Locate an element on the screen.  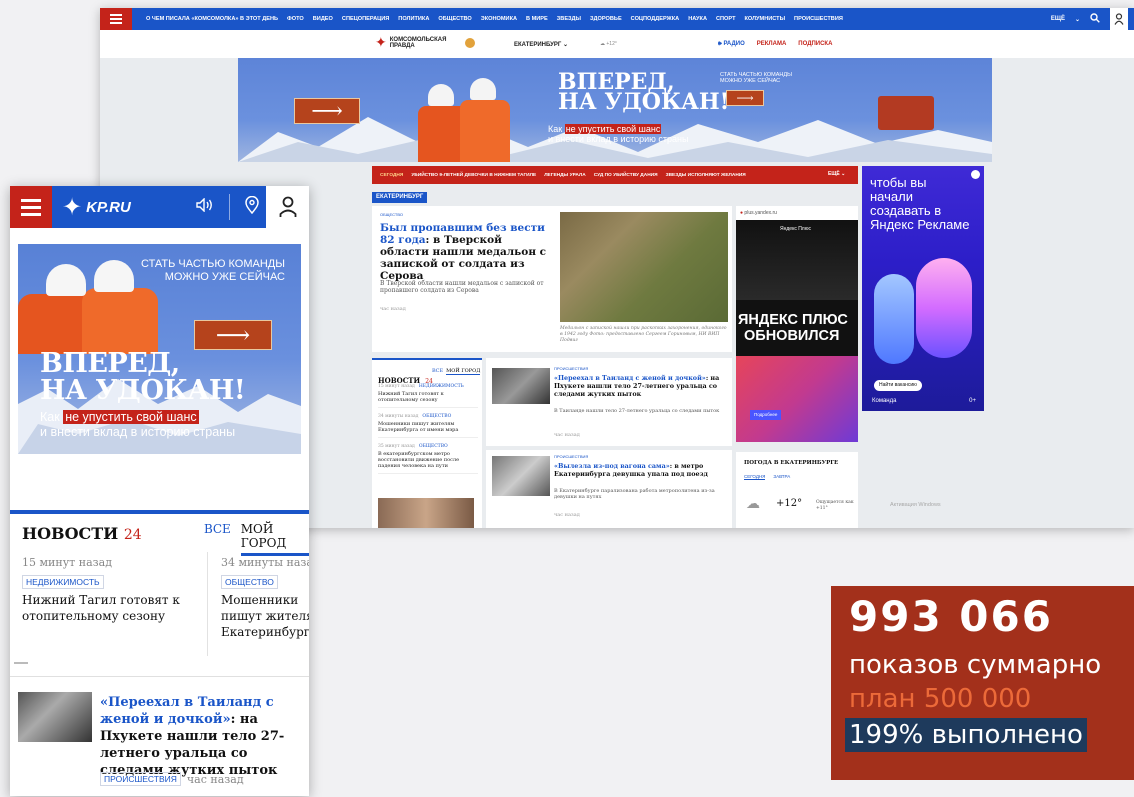
nav-item: КОЛУМНИСТЫ is located at coordinates (765, 19).